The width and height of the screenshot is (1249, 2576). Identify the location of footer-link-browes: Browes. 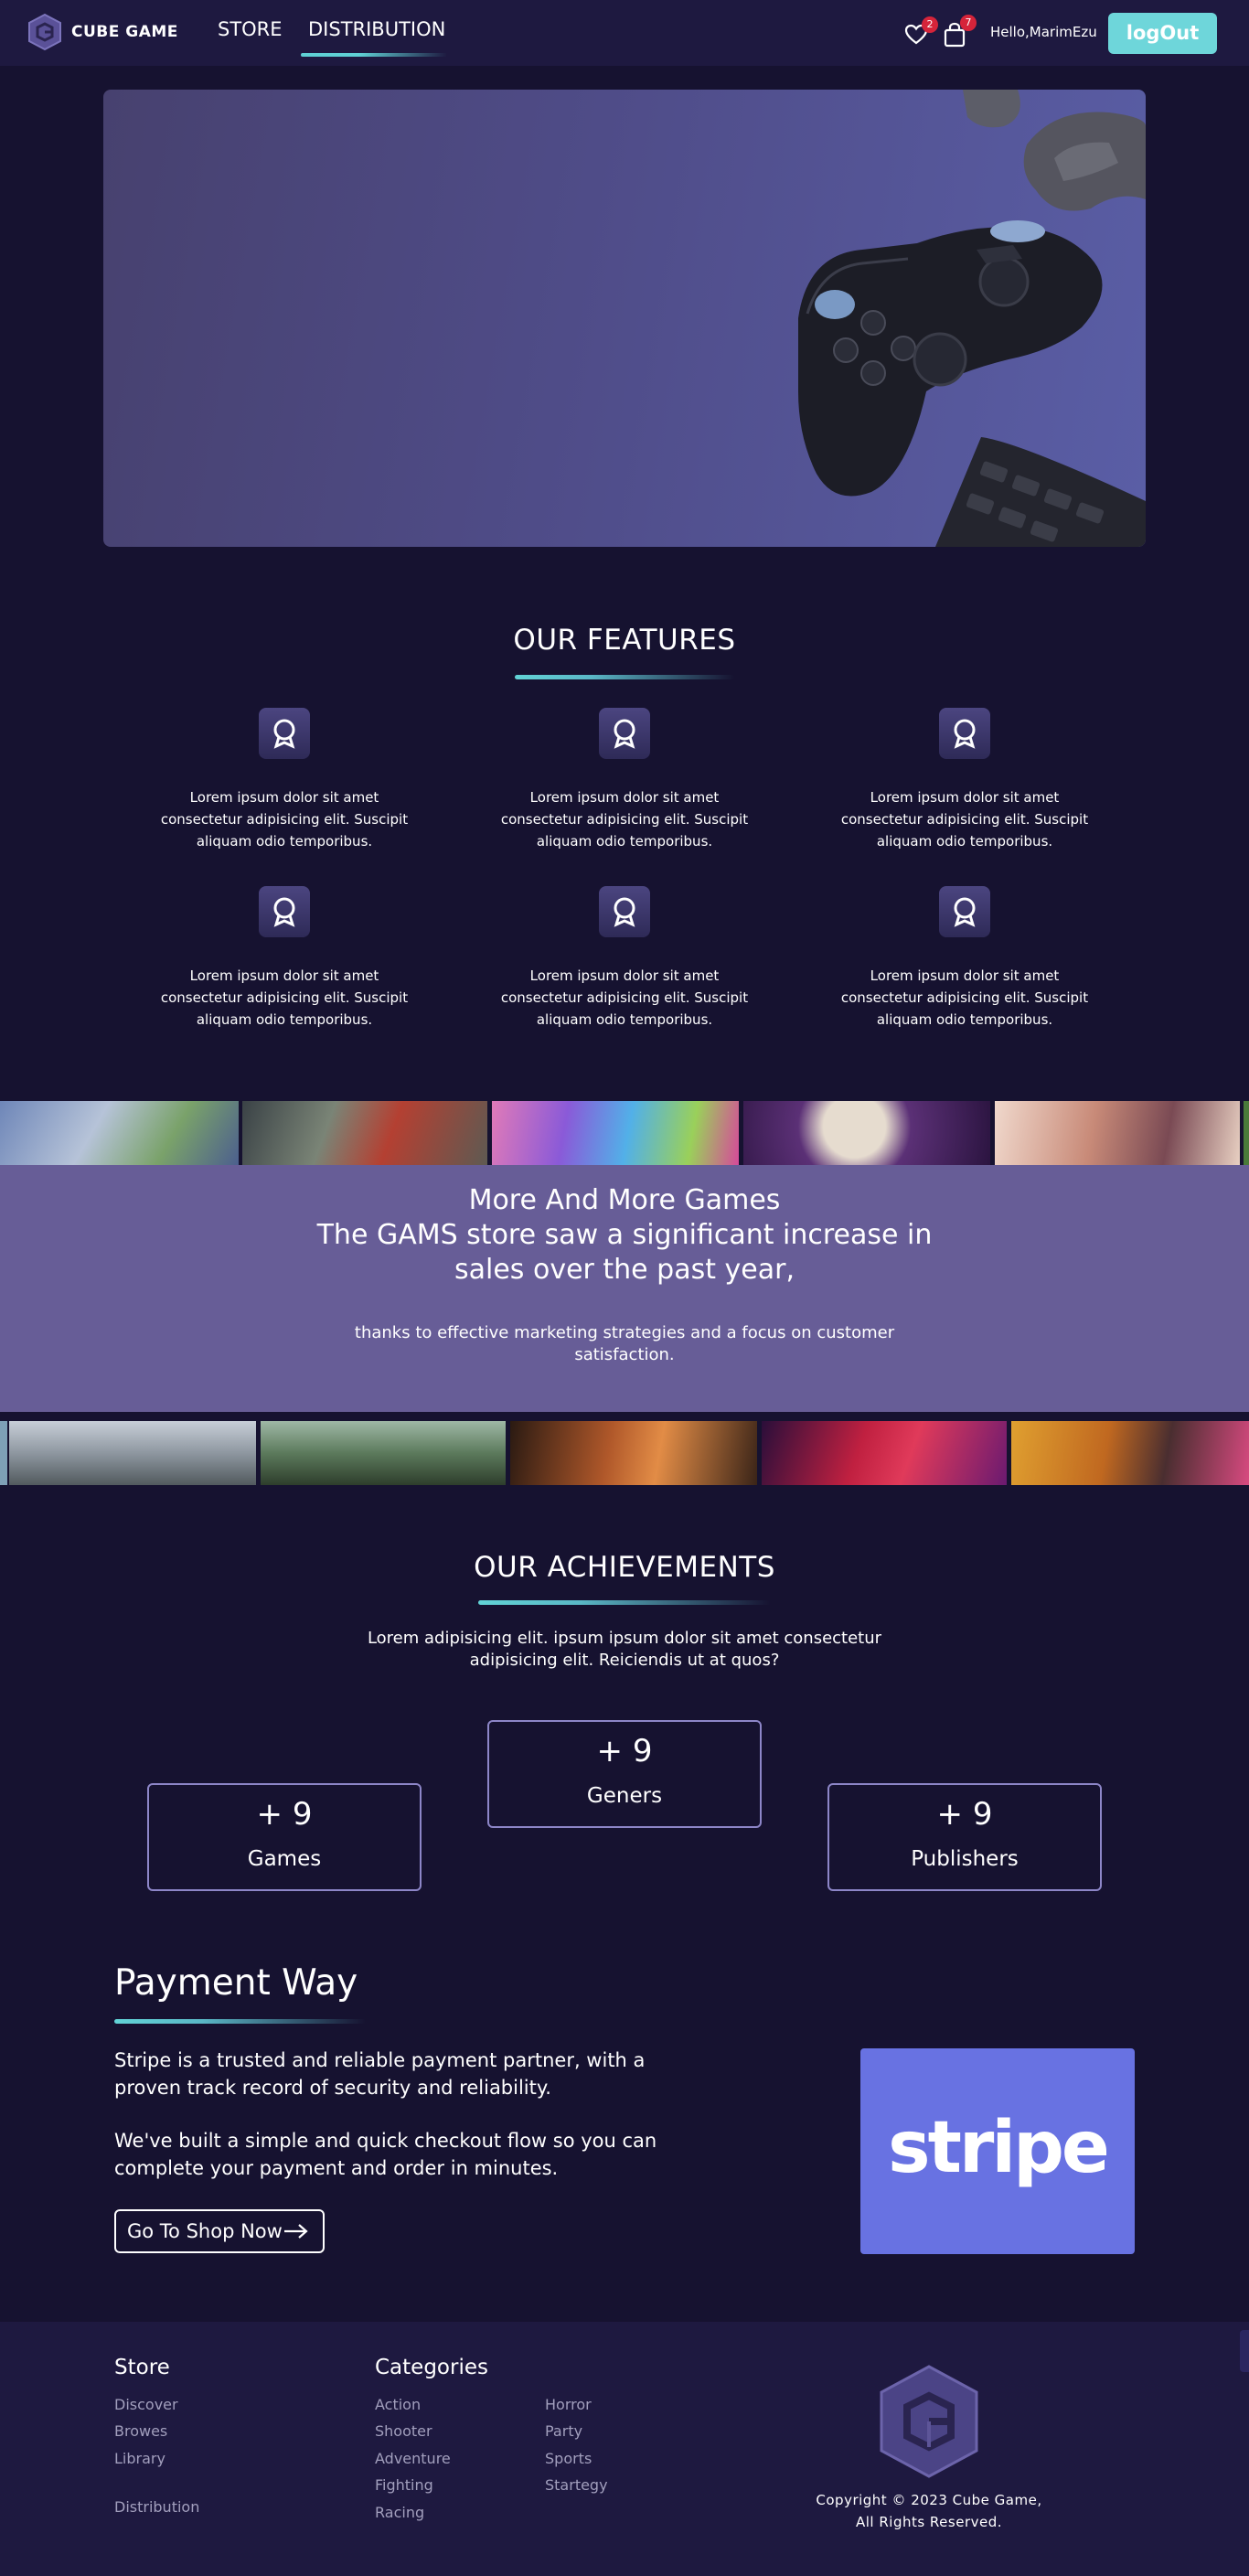
(140, 2431).